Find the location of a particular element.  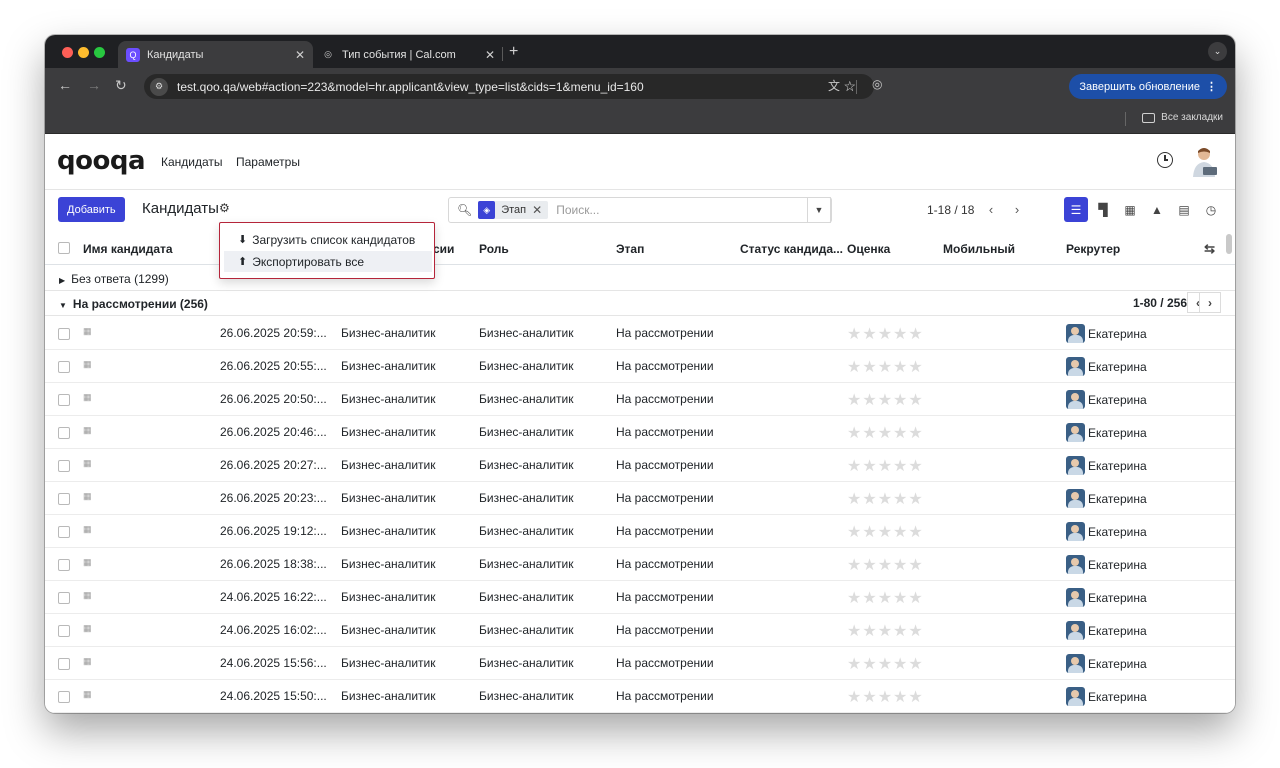

translate-icon: 文 is located at coordinates (834, 85).